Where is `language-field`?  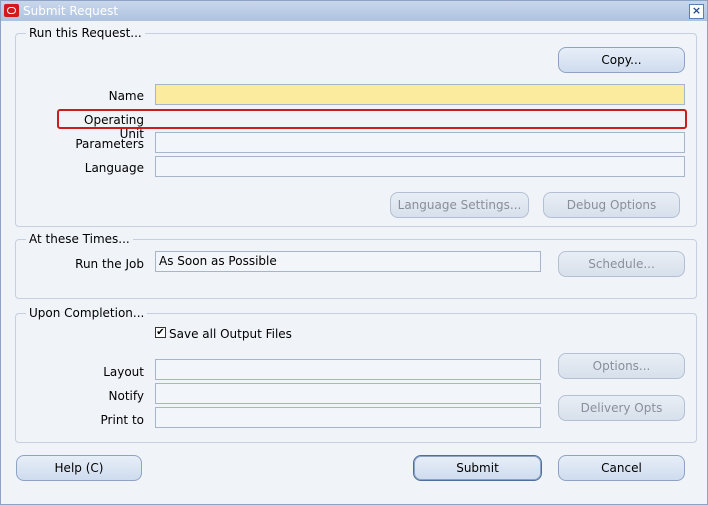 language-field is located at coordinates (420, 166).